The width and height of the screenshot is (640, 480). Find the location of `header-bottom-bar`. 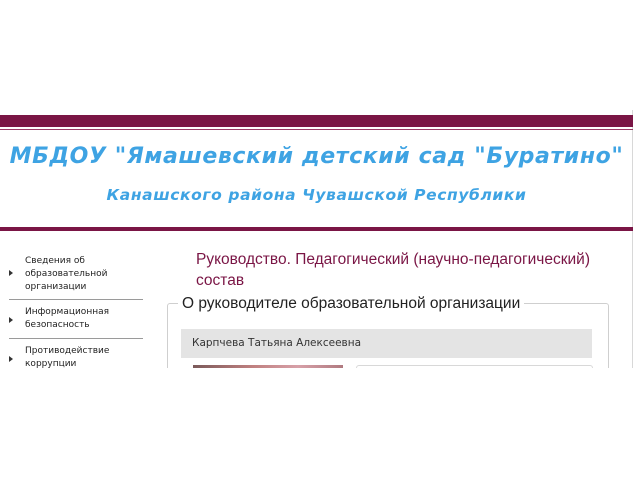

header-bottom-bar is located at coordinates (316, 229).